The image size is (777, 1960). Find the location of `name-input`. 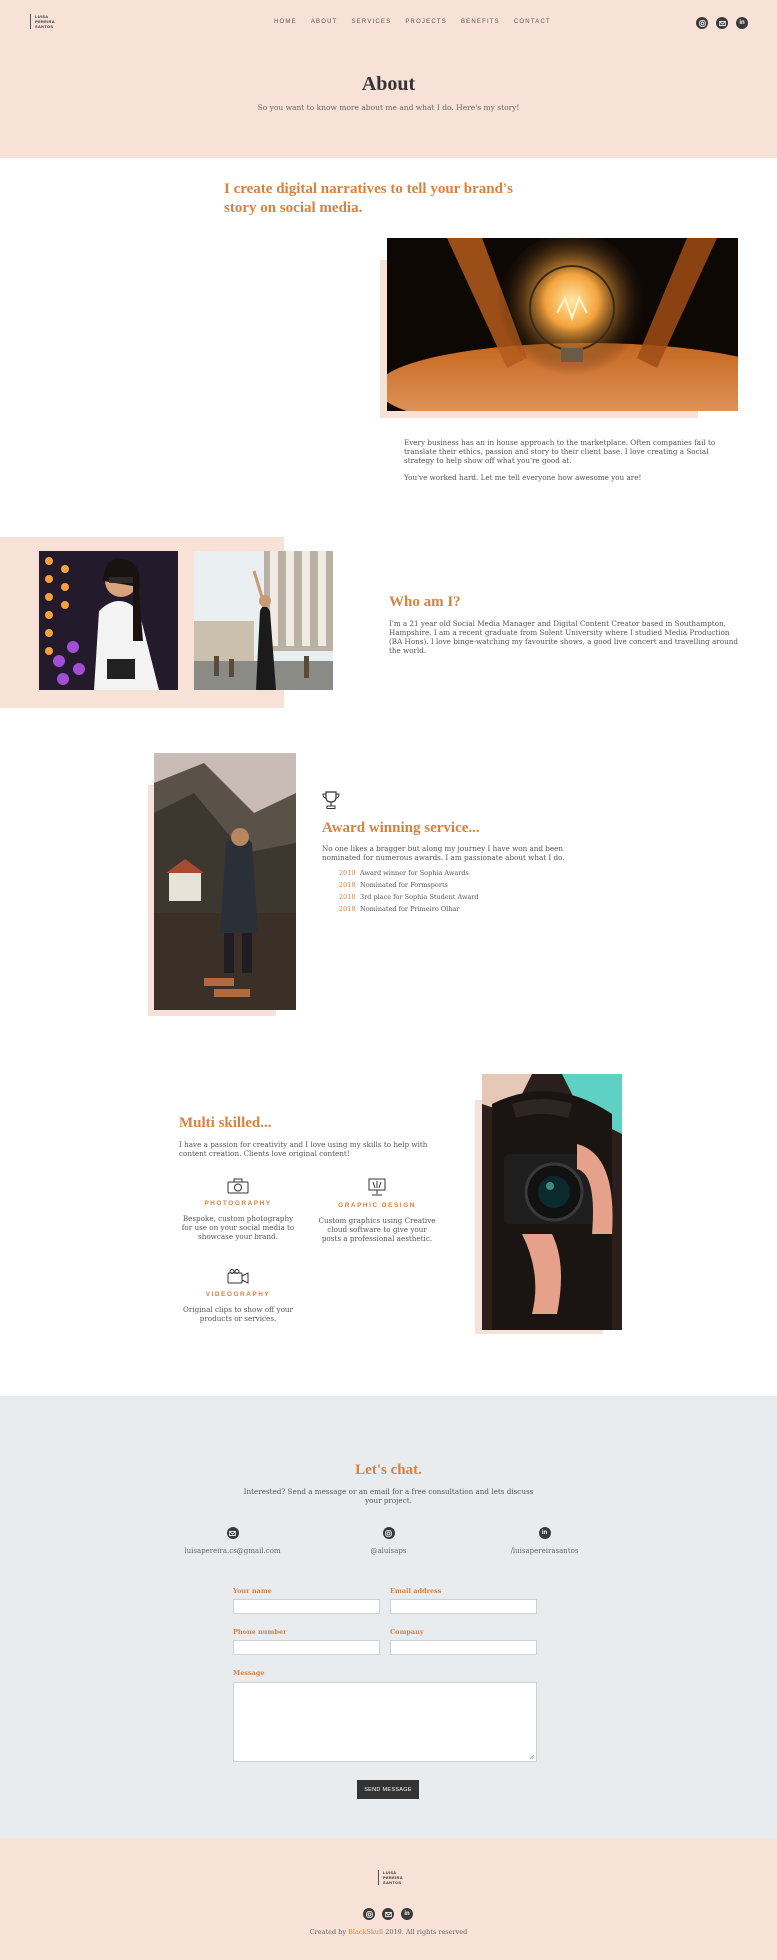

name-input is located at coordinates (306, 1606).